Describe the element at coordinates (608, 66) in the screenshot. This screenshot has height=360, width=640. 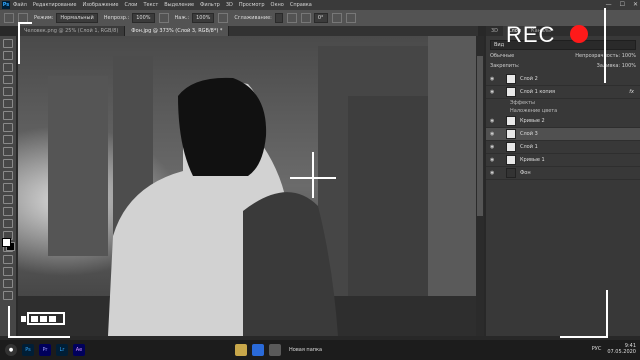
I see `fill-label: Заливка:` at that location.